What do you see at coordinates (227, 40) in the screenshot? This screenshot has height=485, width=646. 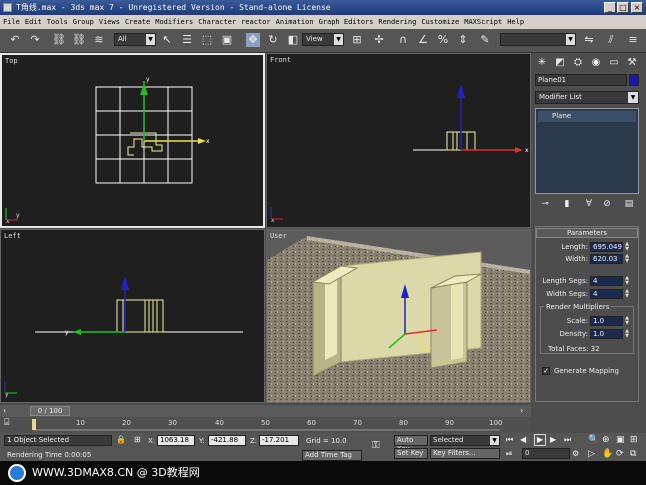 I see `window-crossing-icon: ▣` at bounding box center [227, 40].